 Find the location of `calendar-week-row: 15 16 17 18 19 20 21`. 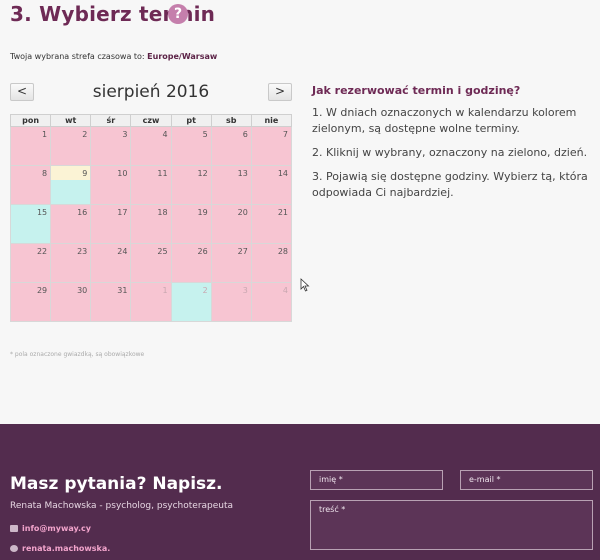

calendar-week-row: 15 16 17 18 19 20 21 is located at coordinates (151, 224).